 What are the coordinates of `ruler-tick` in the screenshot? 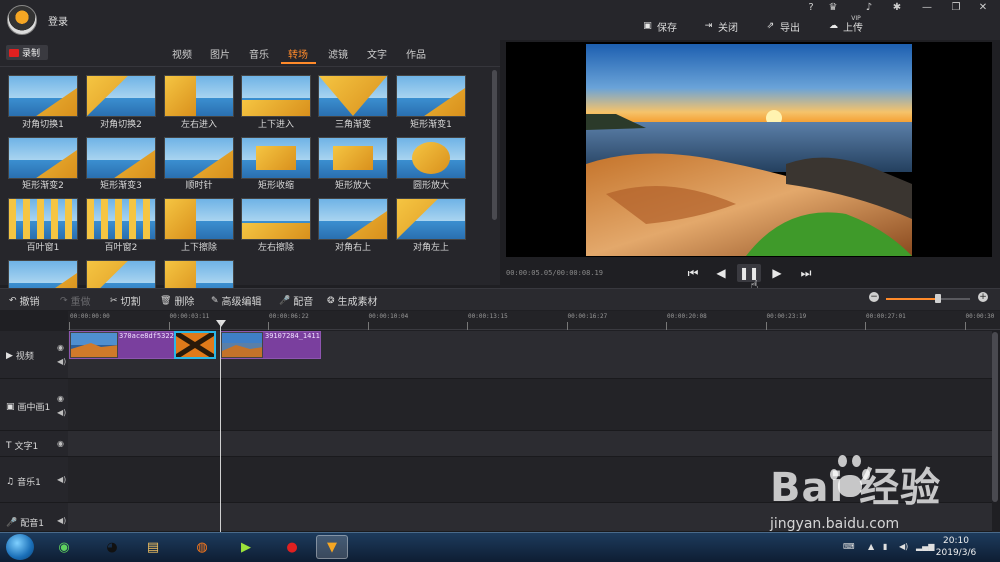 It's located at (567, 326).